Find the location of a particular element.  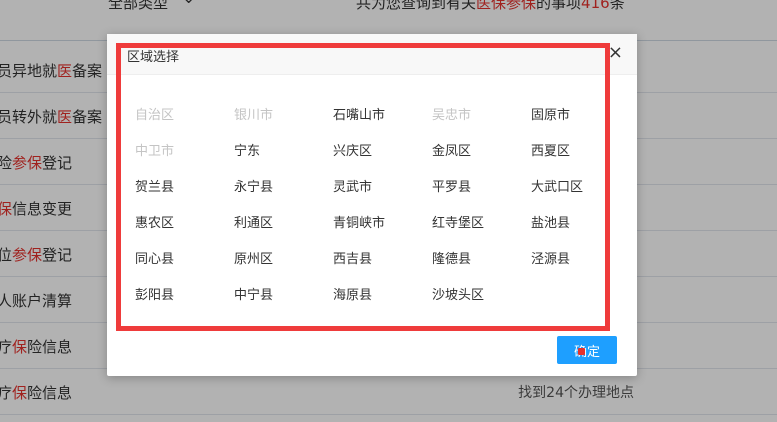

region-option: 沙坡头区 is located at coordinates (458, 293).